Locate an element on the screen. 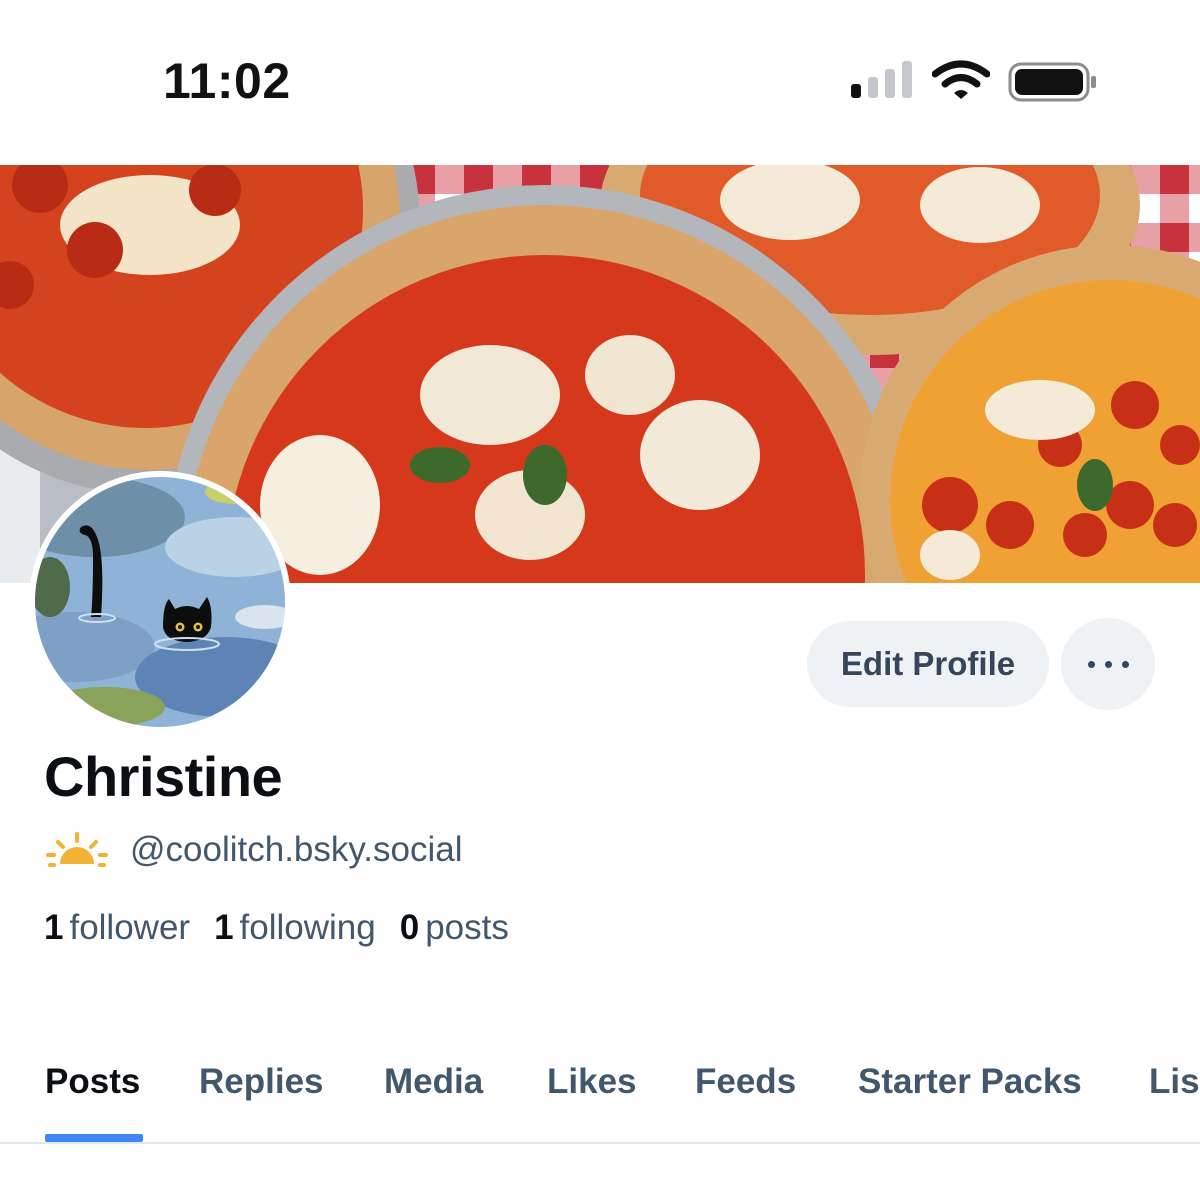 The height and width of the screenshot is (1186, 1200). profile-avatar is located at coordinates (160, 602).